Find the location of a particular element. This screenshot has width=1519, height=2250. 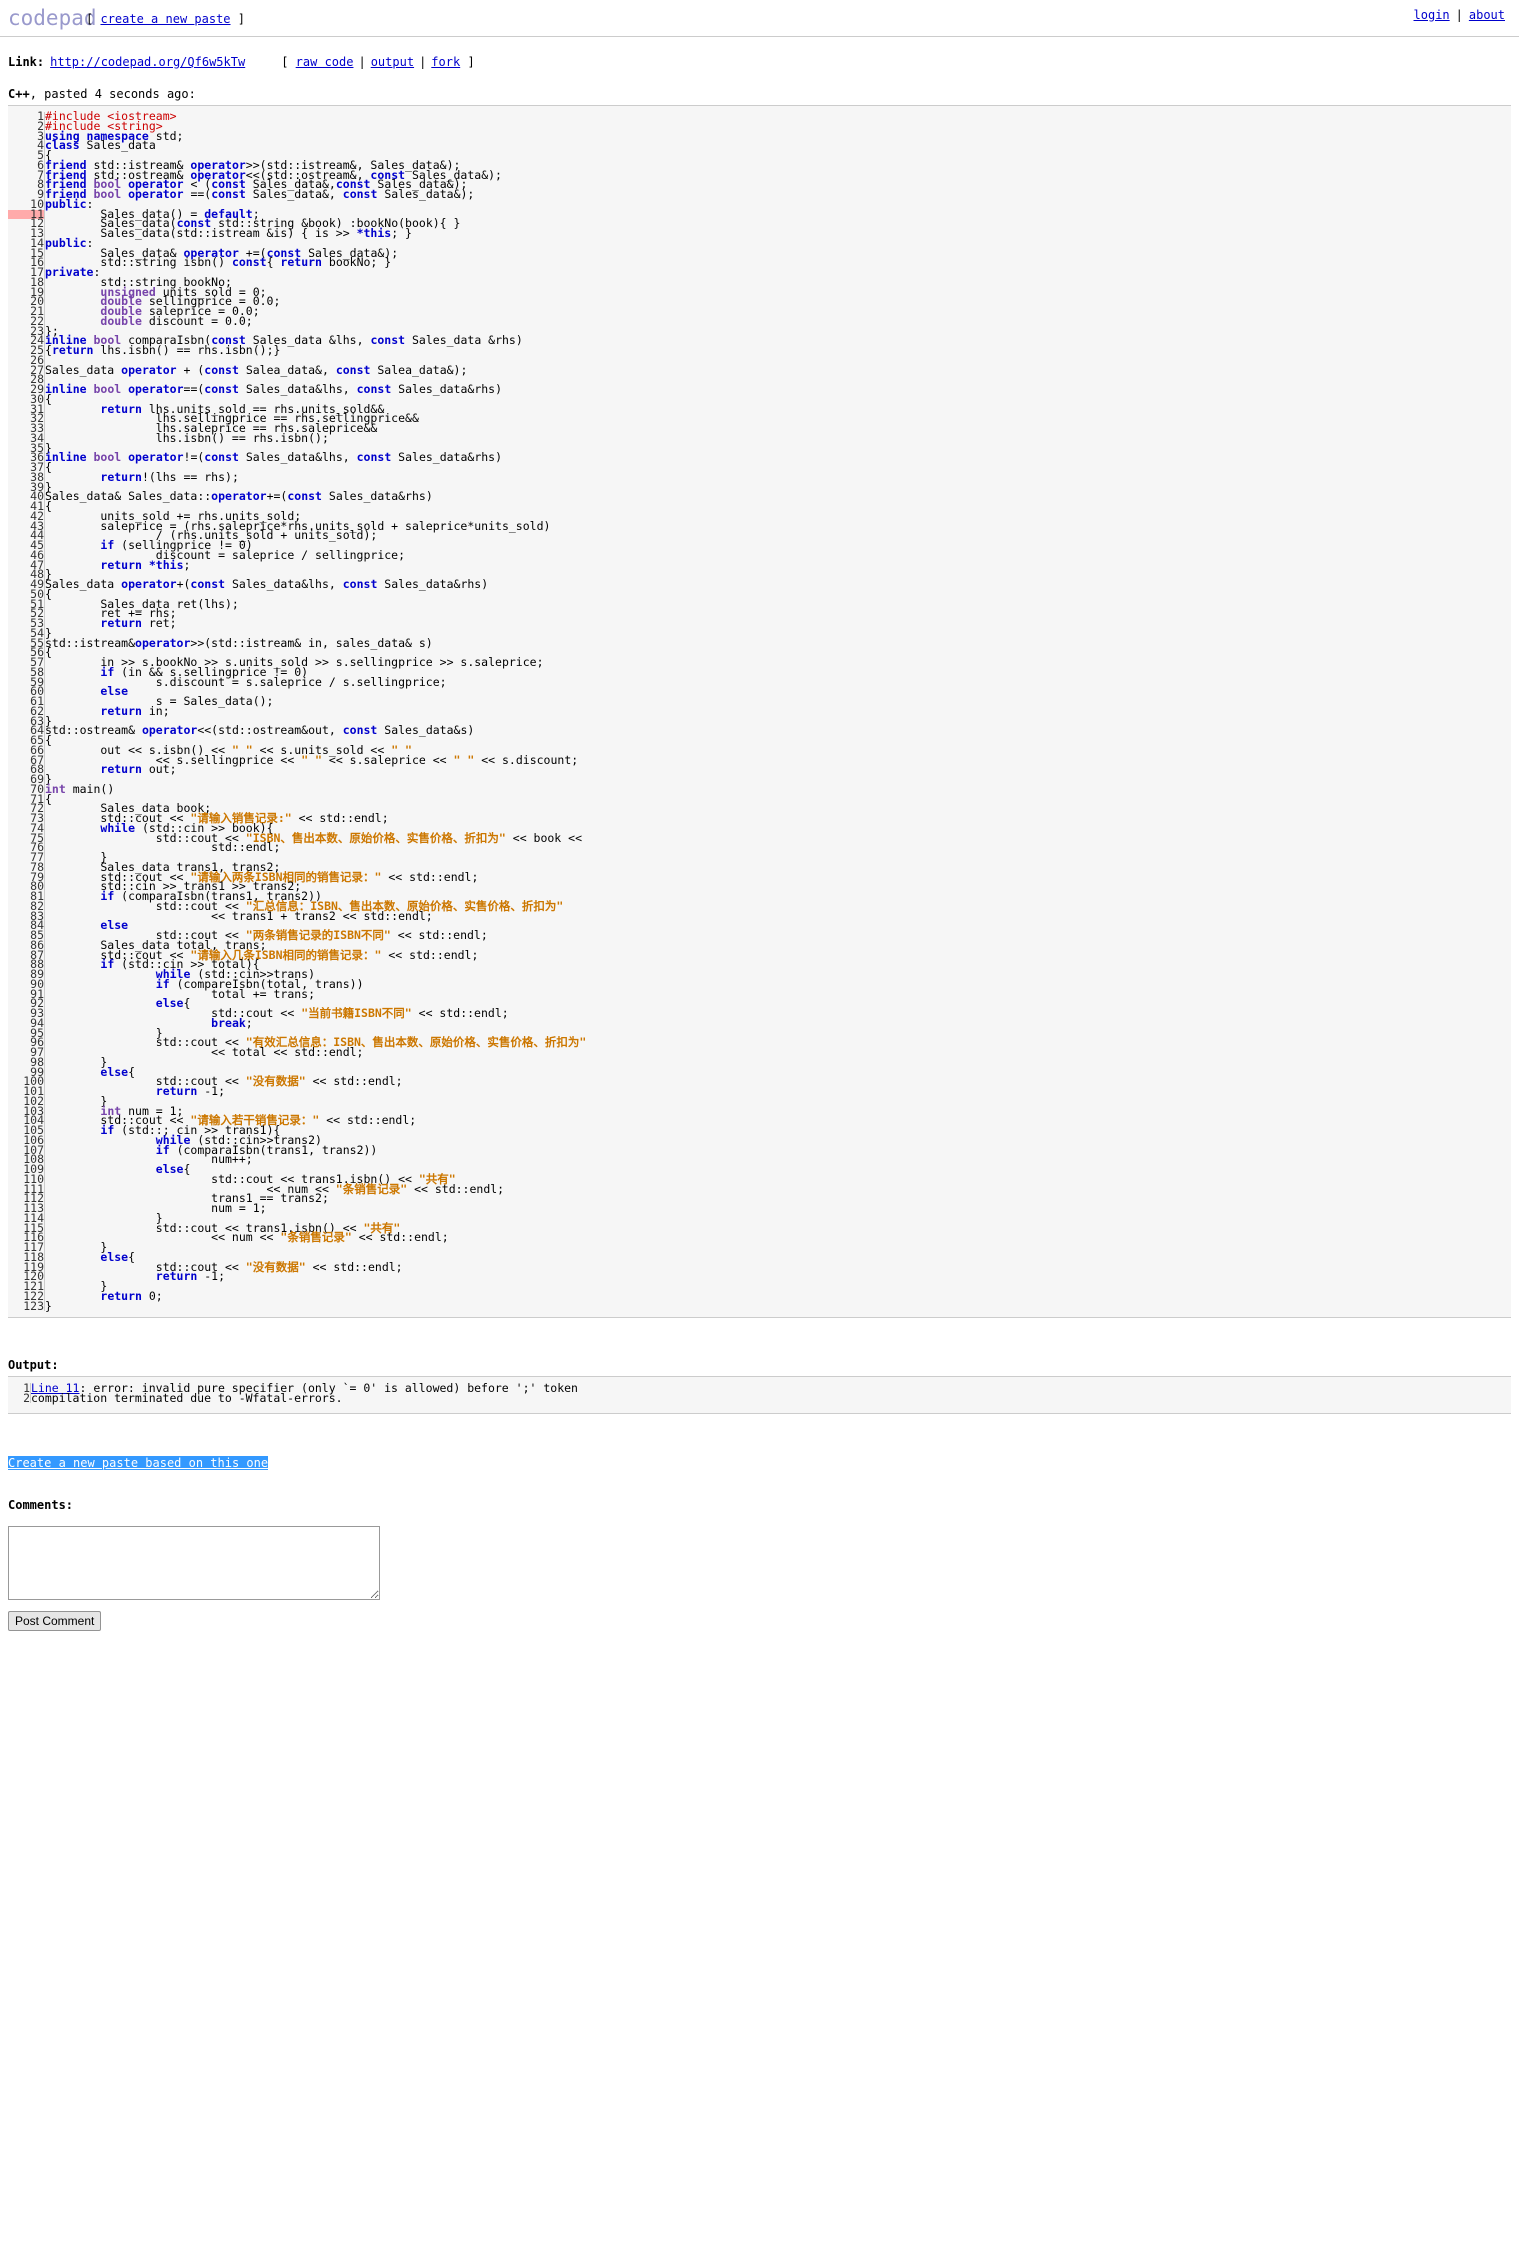

link-label: Link: is located at coordinates (26, 62).